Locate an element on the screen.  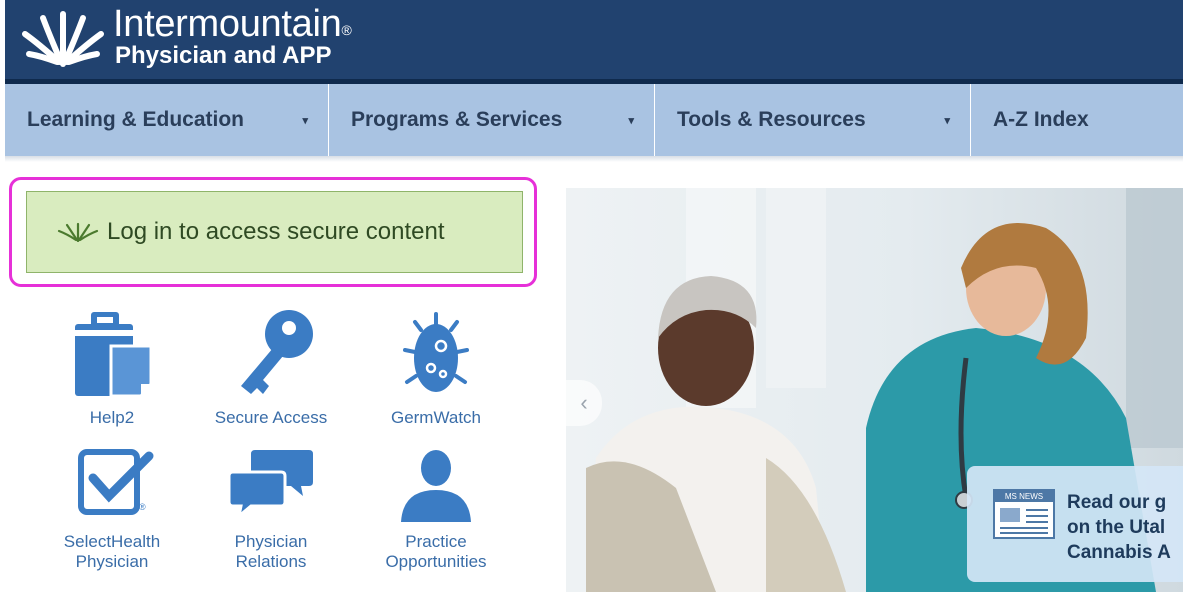
brand-name: Intermountain® is located at coordinates (232, 24).